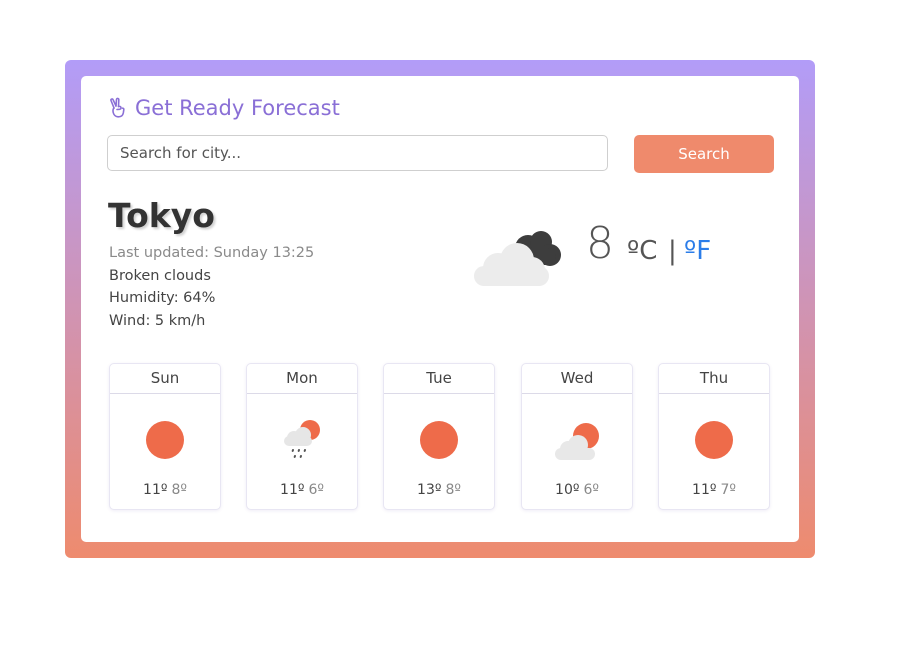 This screenshot has height=650, width=900. What do you see at coordinates (577, 440) in the screenshot?
I see `cloud-sun-icon` at bounding box center [577, 440].